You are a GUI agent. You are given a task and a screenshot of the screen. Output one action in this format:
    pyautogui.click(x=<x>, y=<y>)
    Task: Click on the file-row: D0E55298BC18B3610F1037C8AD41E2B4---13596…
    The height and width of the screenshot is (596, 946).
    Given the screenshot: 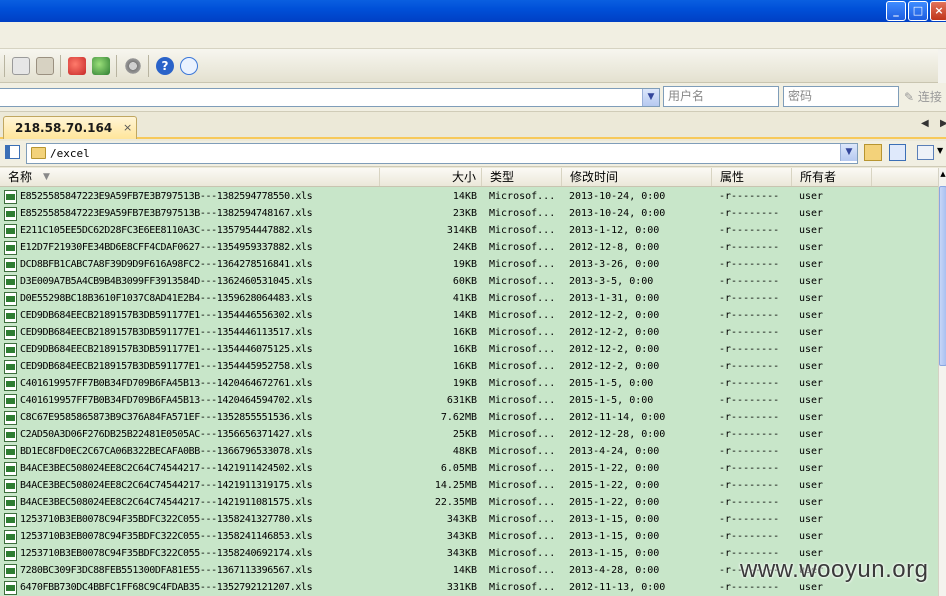 What is the action you would take?
    pyautogui.click(x=469, y=298)
    